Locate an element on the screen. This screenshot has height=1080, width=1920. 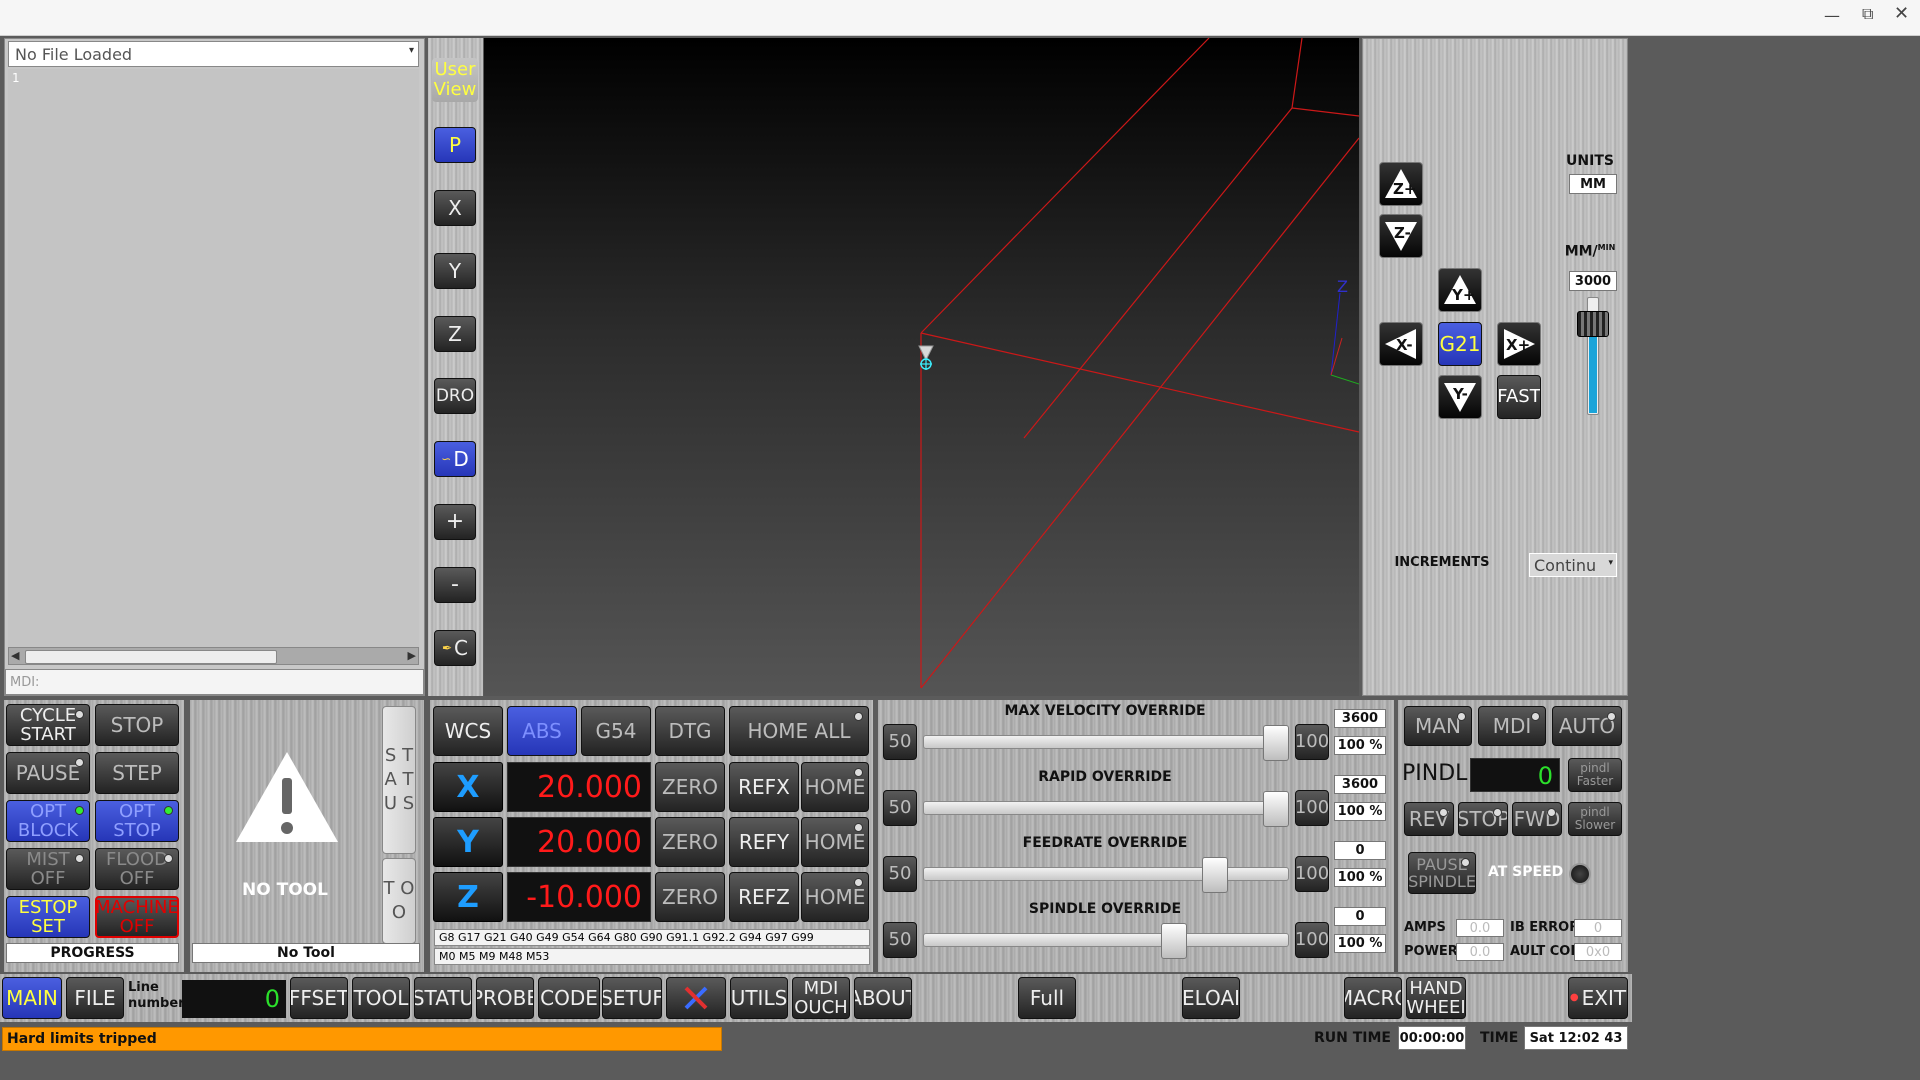
tab-file: FILE is located at coordinates (95, 998).